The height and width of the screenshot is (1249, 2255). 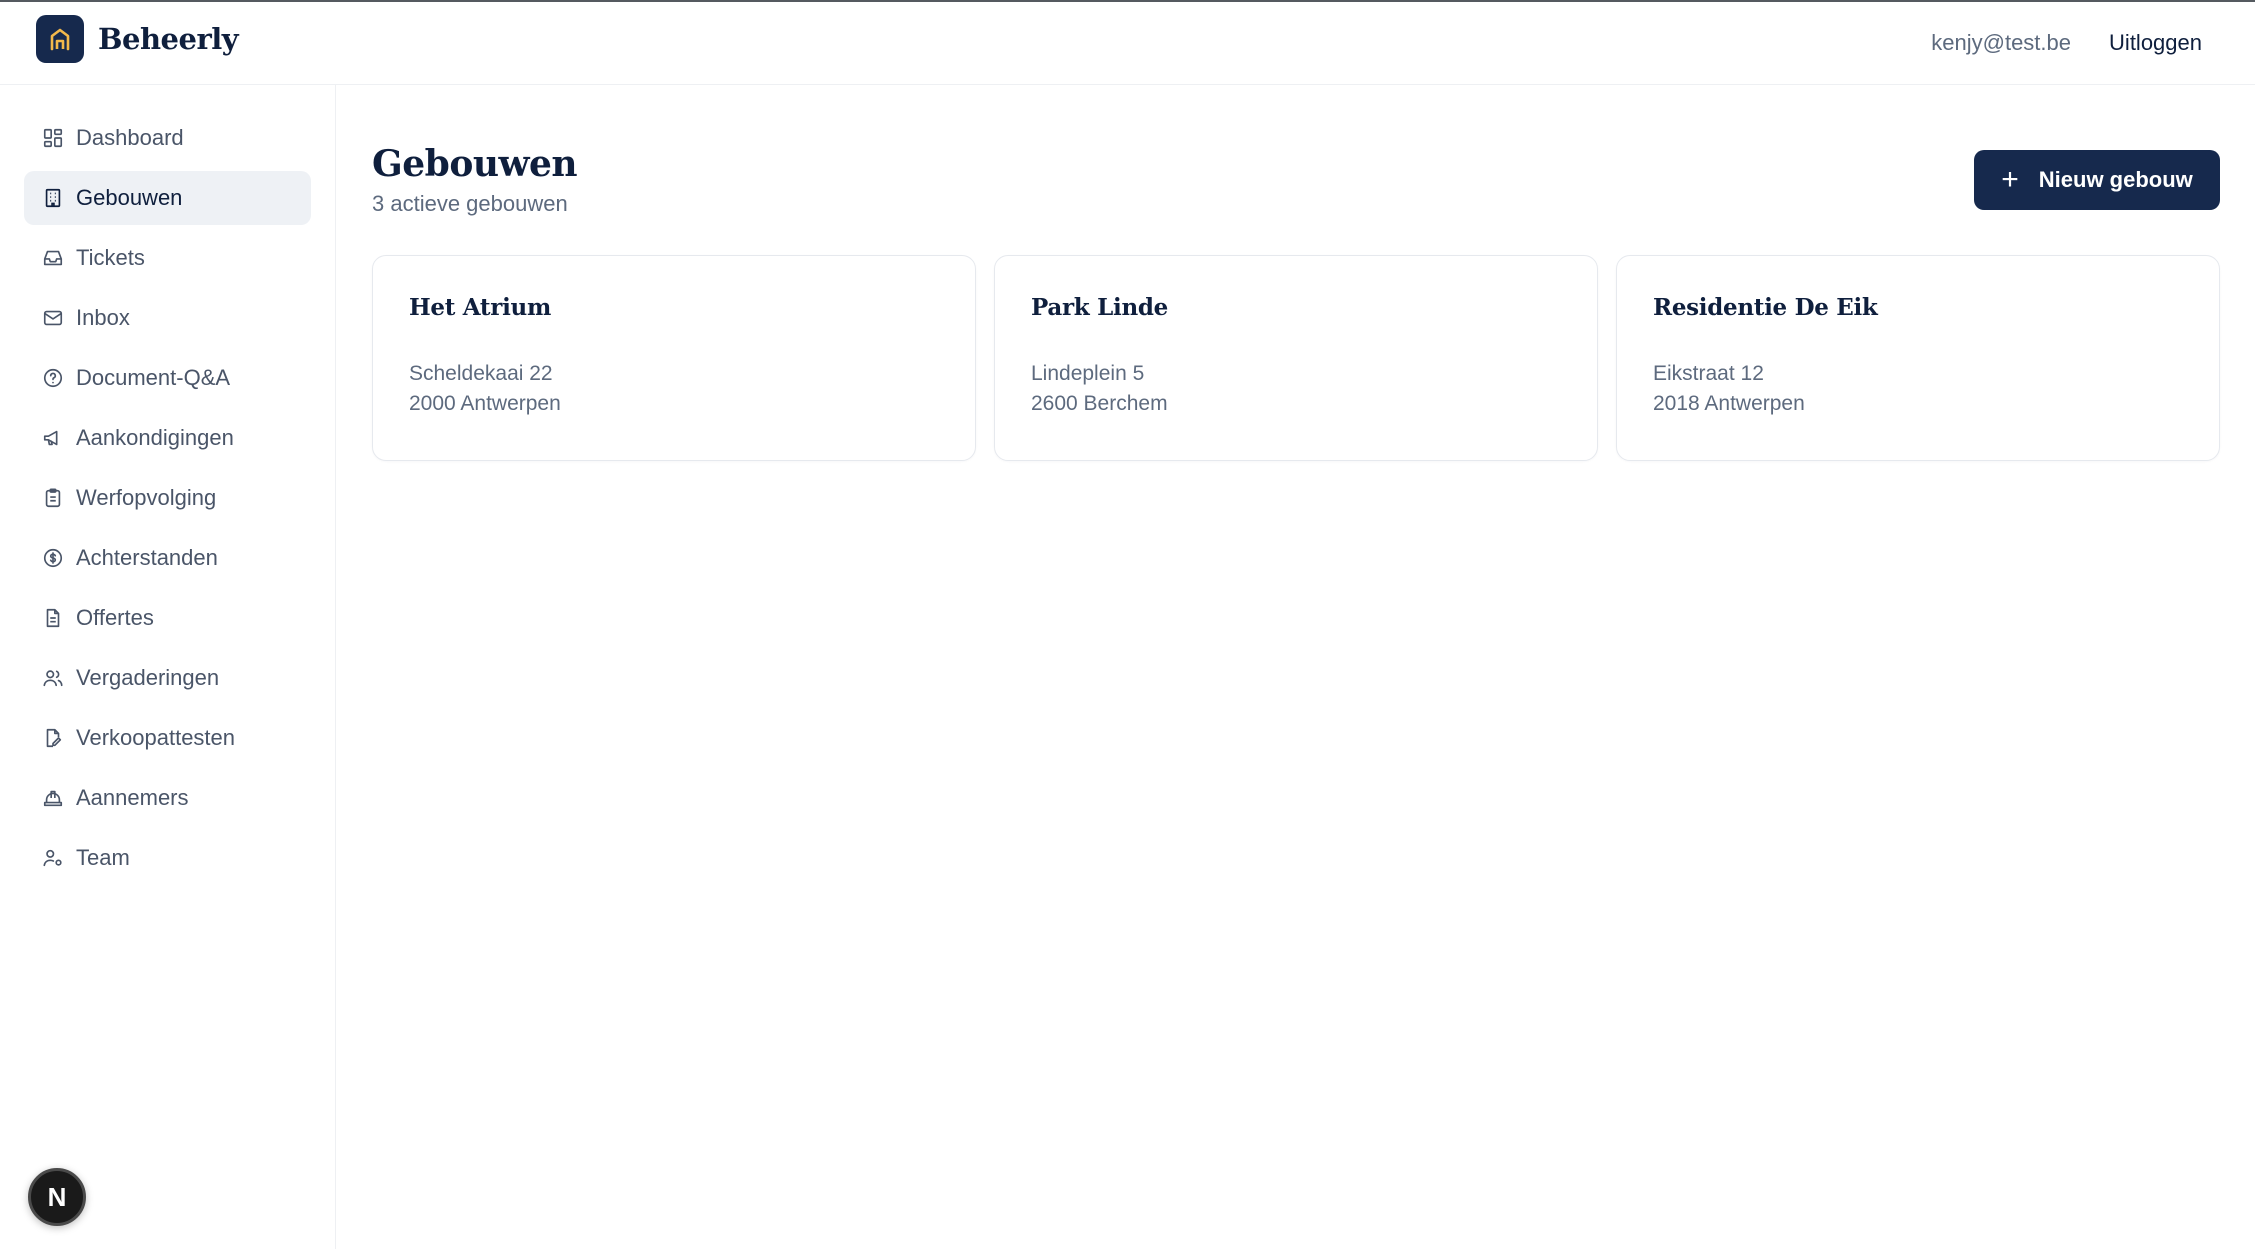 What do you see at coordinates (132, 797) in the screenshot?
I see `sidebar-item-label: Aannemers` at bounding box center [132, 797].